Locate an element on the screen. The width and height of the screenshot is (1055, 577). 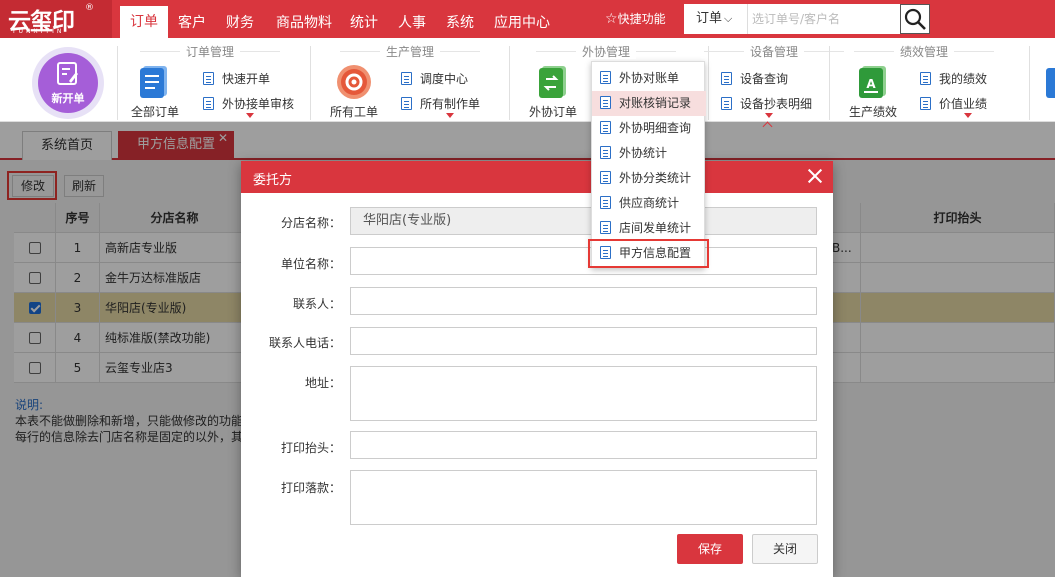
quick-functions-button: ☆快捷功能 is located at coordinates (635, 18).